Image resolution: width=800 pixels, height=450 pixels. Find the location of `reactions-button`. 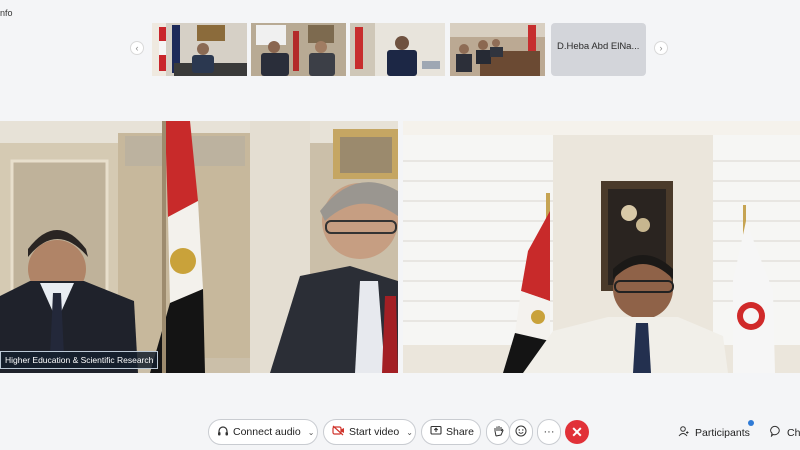

reactions-button is located at coordinates (521, 432).